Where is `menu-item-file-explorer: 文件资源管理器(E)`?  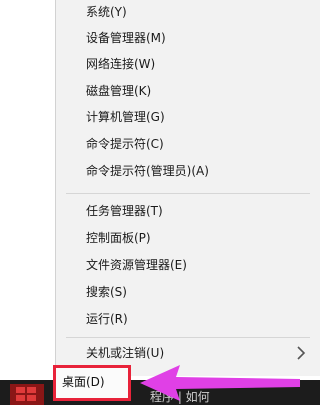 menu-item-file-explorer: 文件资源管理器(E) is located at coordinates (136, 265).